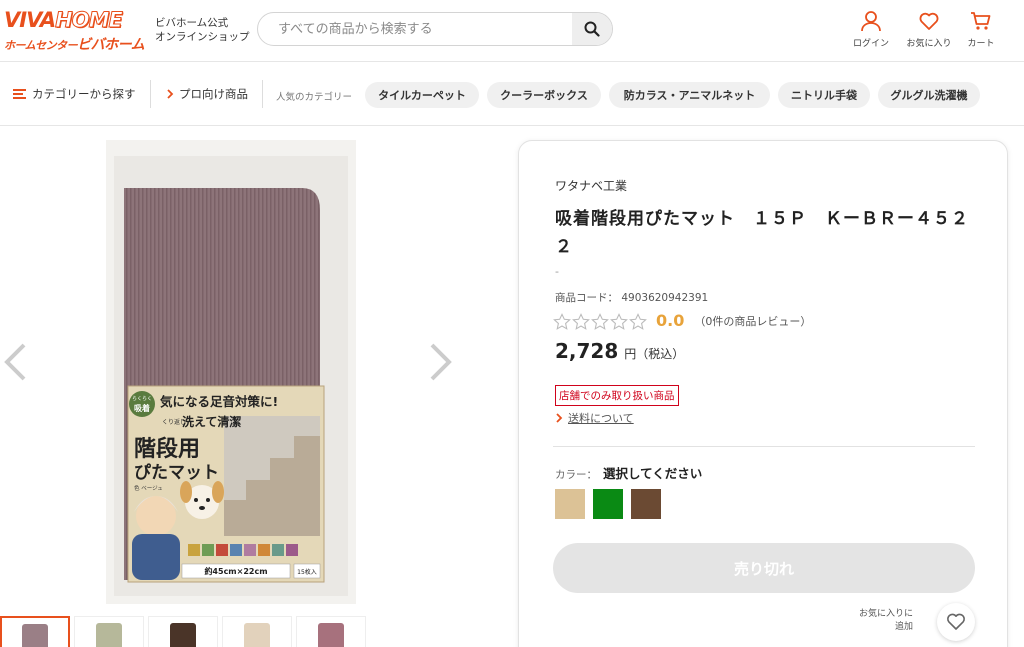 The height and width of the screenshot is (647, 1024). Describe the element at coordinates (142, 399) in the screenshot. I see `package-badge-top: らくらく` at that location.